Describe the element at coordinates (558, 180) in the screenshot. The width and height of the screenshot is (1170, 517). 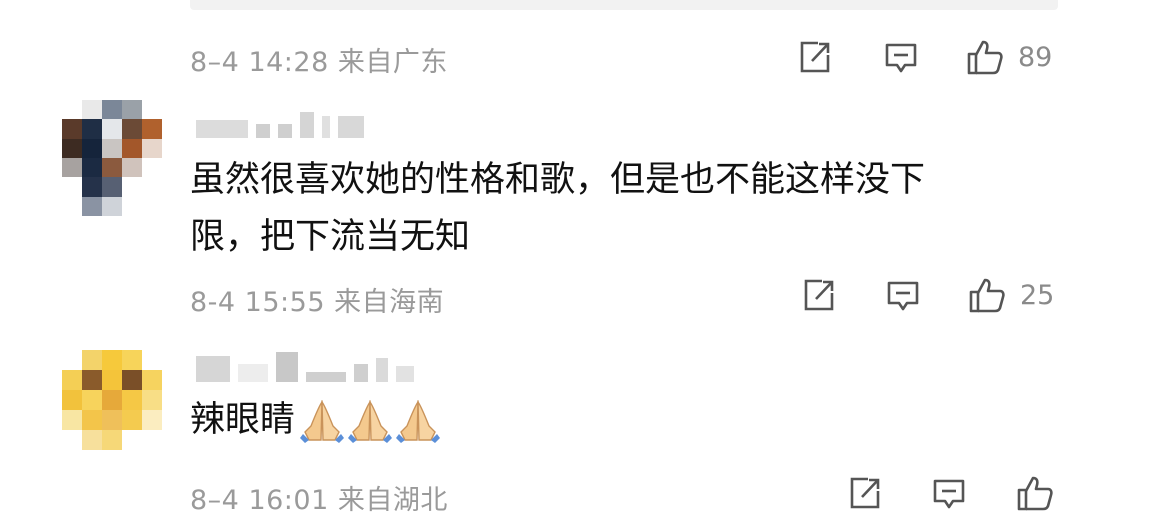
I see `comment-2-text-line-1: 虽然很喜欢她的性格和歌，但是也不能这样没下` at that location.